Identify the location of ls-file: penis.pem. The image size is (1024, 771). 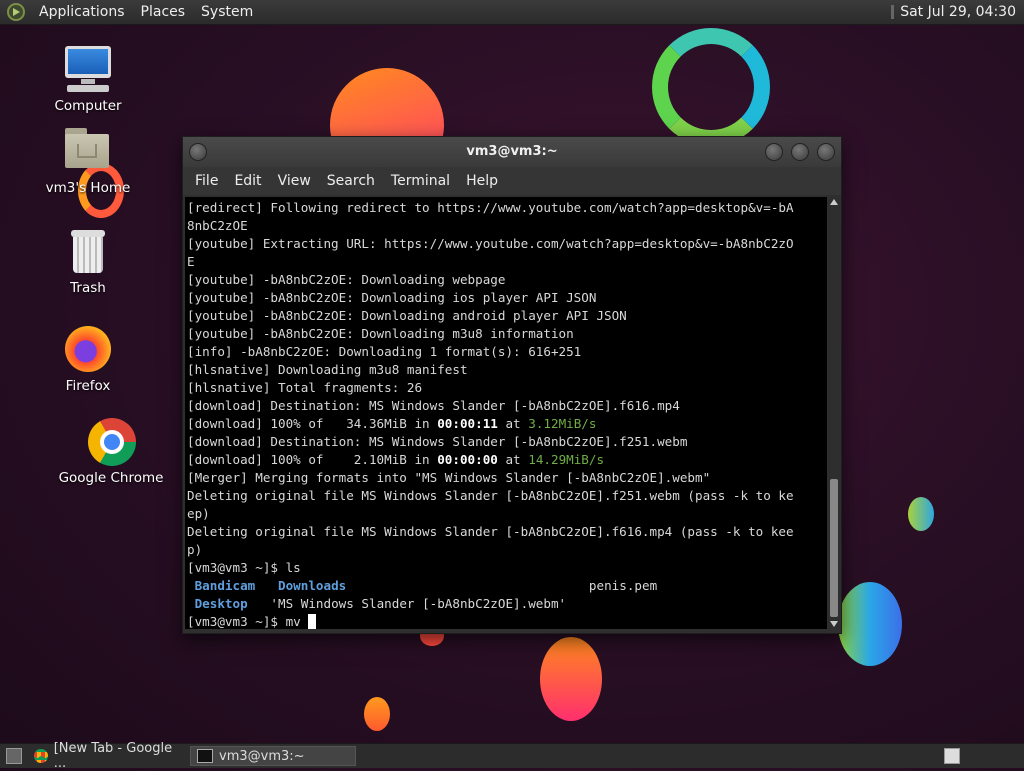
(623, 585).